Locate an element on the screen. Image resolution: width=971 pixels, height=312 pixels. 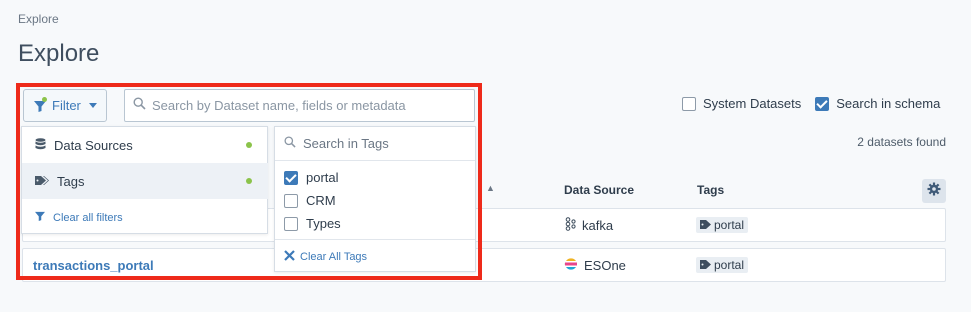
search-input is located at coordinates (312, 105).